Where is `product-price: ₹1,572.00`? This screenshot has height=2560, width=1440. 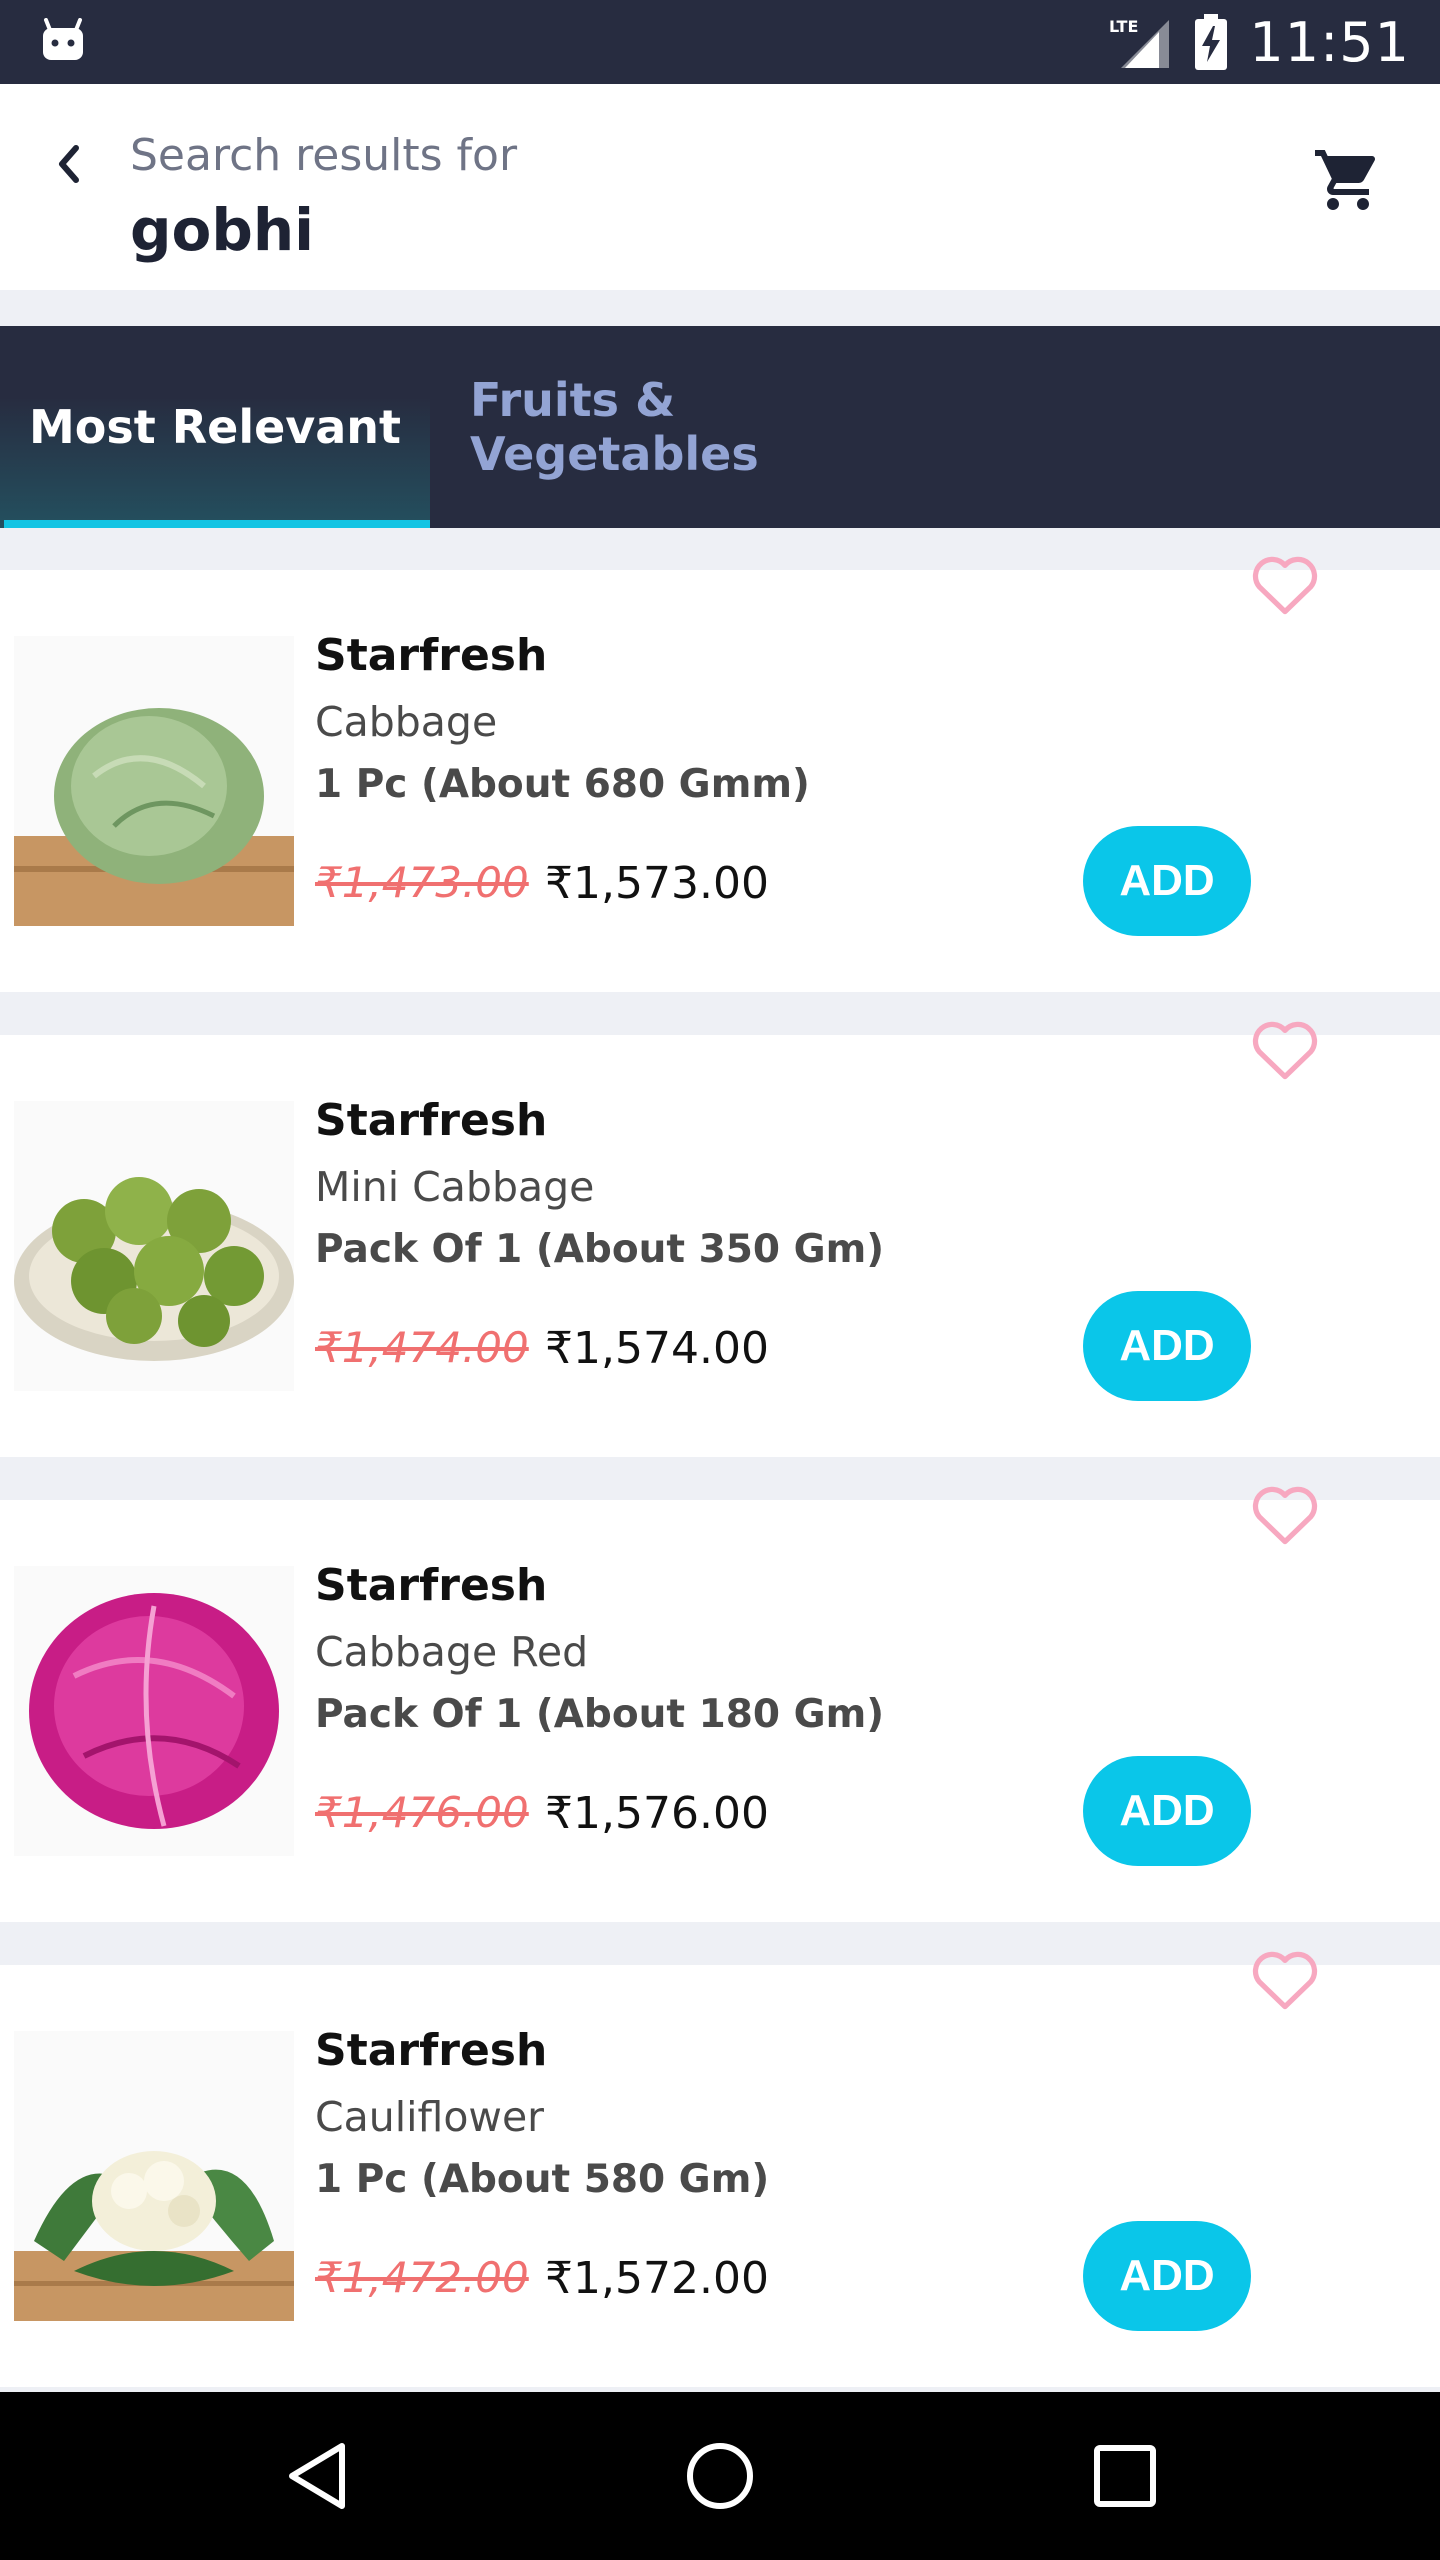
product-price: ₹1,572.00 is located at coordinates (657, 2278).